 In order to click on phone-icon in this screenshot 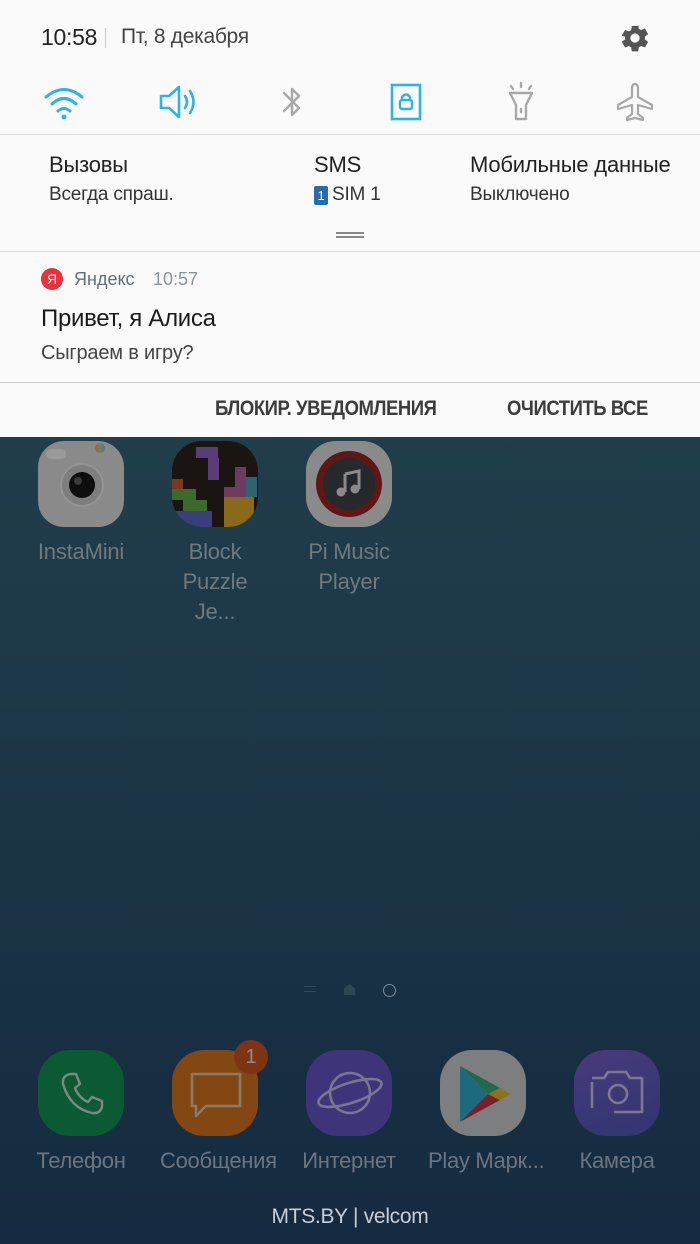, I will do `click(81, 1093)`.